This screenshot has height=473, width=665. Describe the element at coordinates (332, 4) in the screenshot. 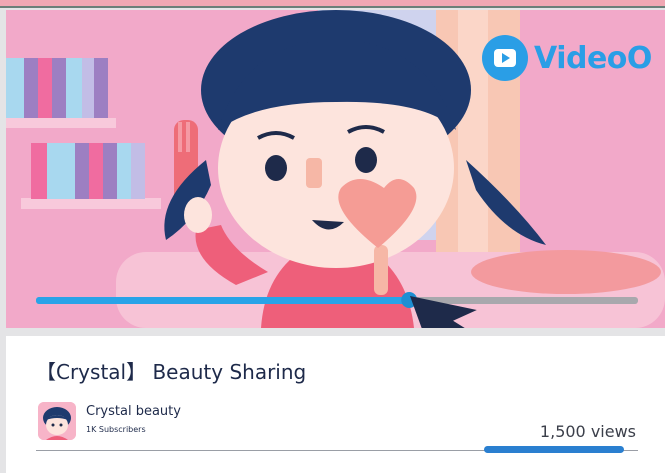

I see `window-top-strip` at that location.